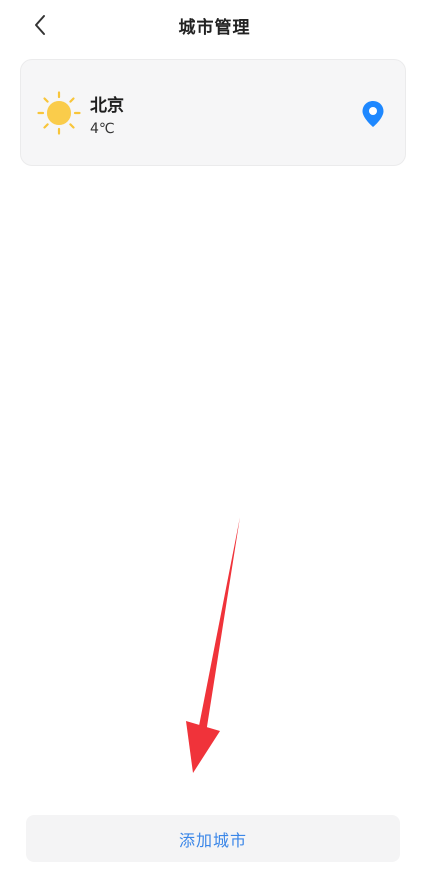 This screenshot has height=884, width=429. I want to click on header: 城市管理, so click(214, 26).